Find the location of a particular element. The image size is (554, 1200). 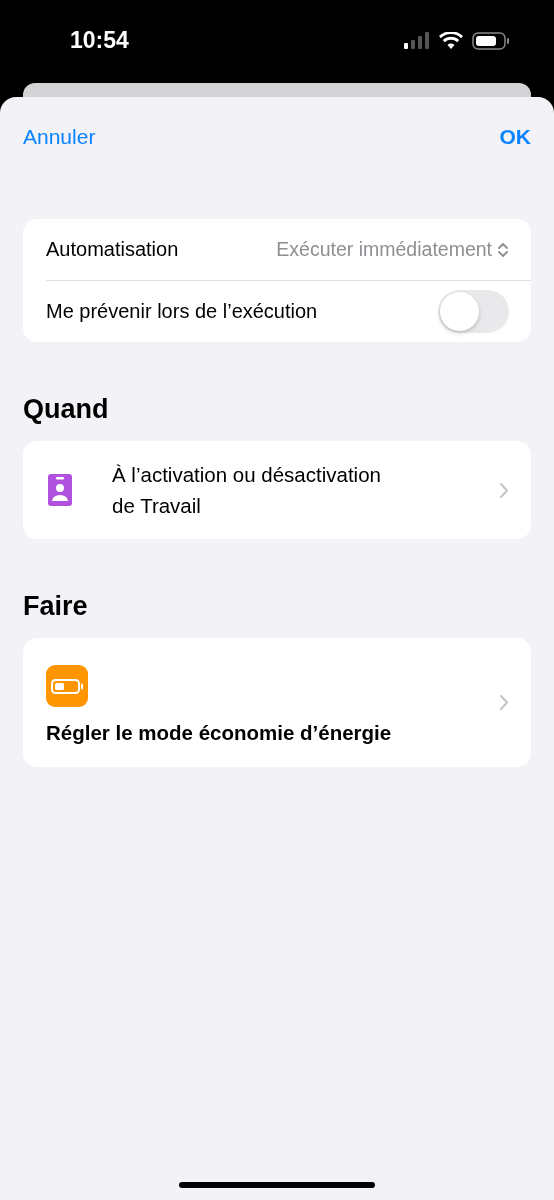

signal-icon is located at coordinates (417, 40).